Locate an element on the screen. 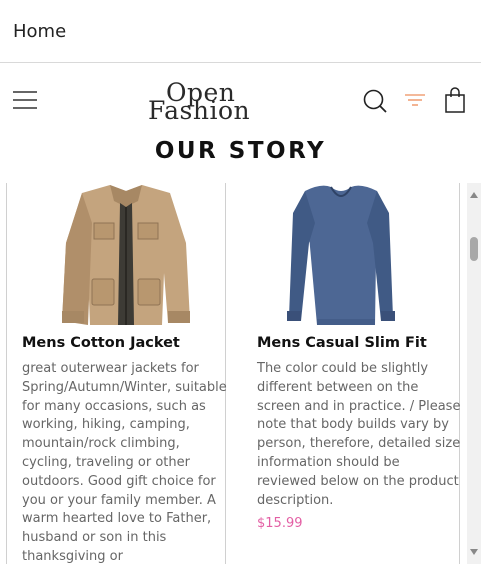 The image size is (481, 564). top-bar: Home is located at coordinates (240, 31).